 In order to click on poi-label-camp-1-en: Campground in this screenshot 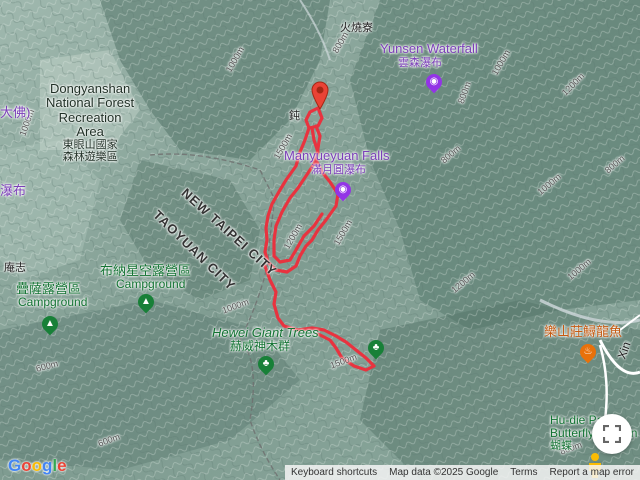, I will do `click(52, 302)`.